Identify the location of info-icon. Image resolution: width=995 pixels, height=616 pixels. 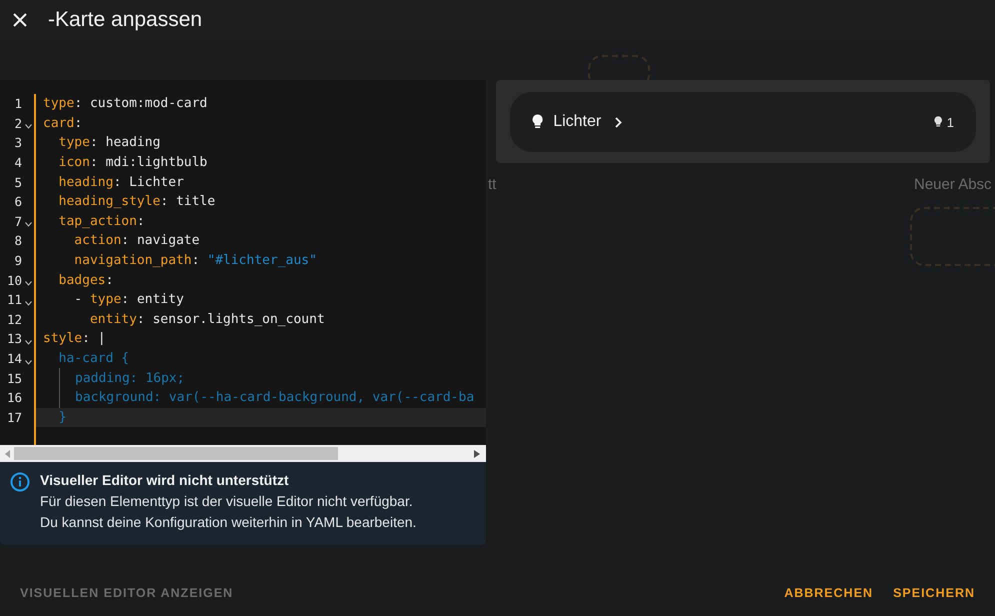
(20, 482).